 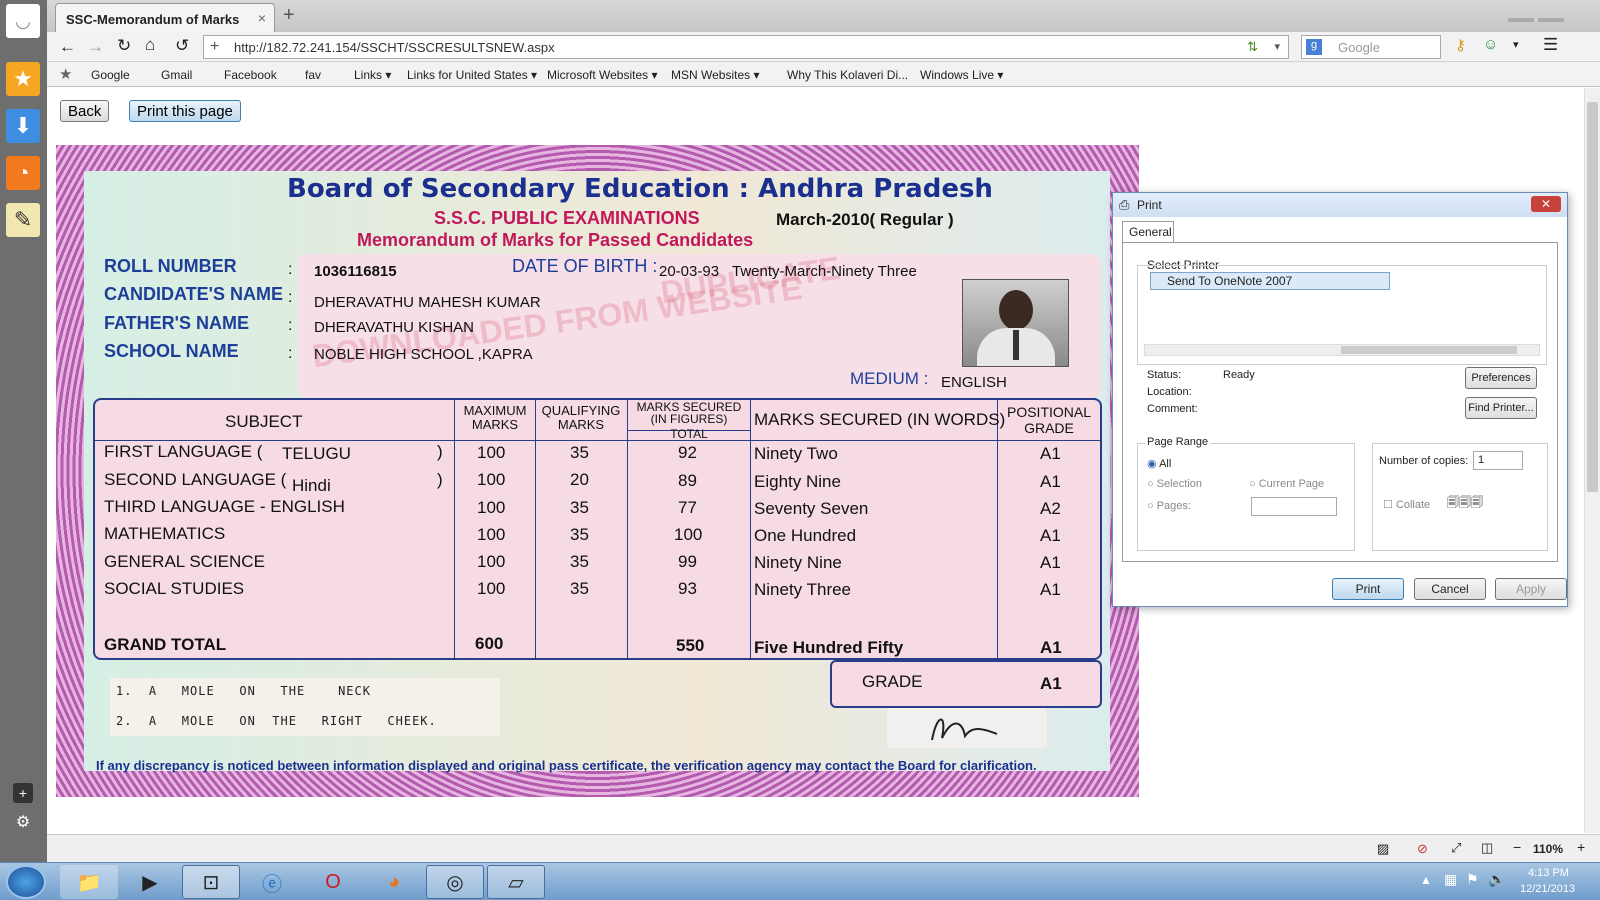 What do you see at coordinates (1548, 873) in the screenshot?
I see `clock-time: 4:13 PM` at bounding box center [1548, 873].